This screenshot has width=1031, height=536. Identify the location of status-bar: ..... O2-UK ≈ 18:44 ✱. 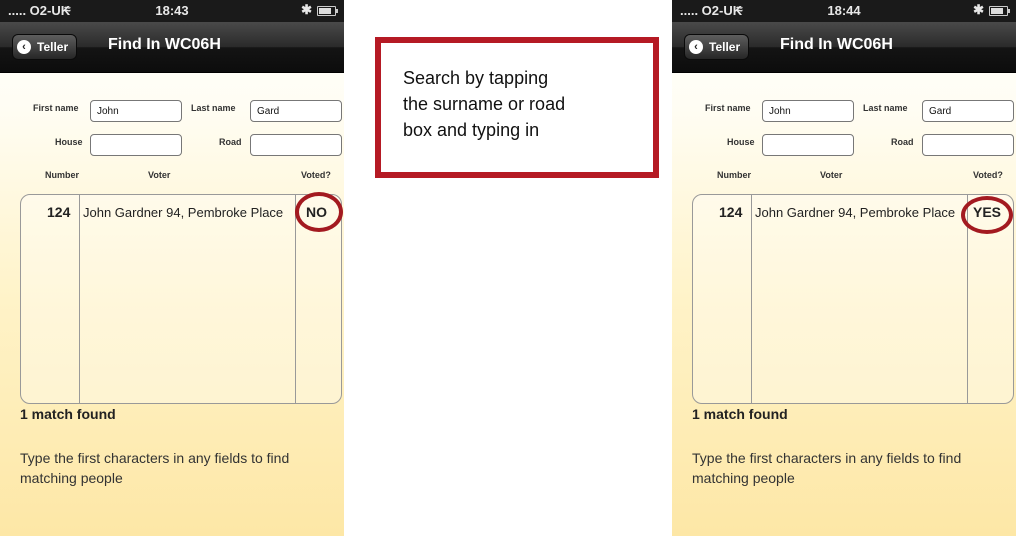
(844, 11).